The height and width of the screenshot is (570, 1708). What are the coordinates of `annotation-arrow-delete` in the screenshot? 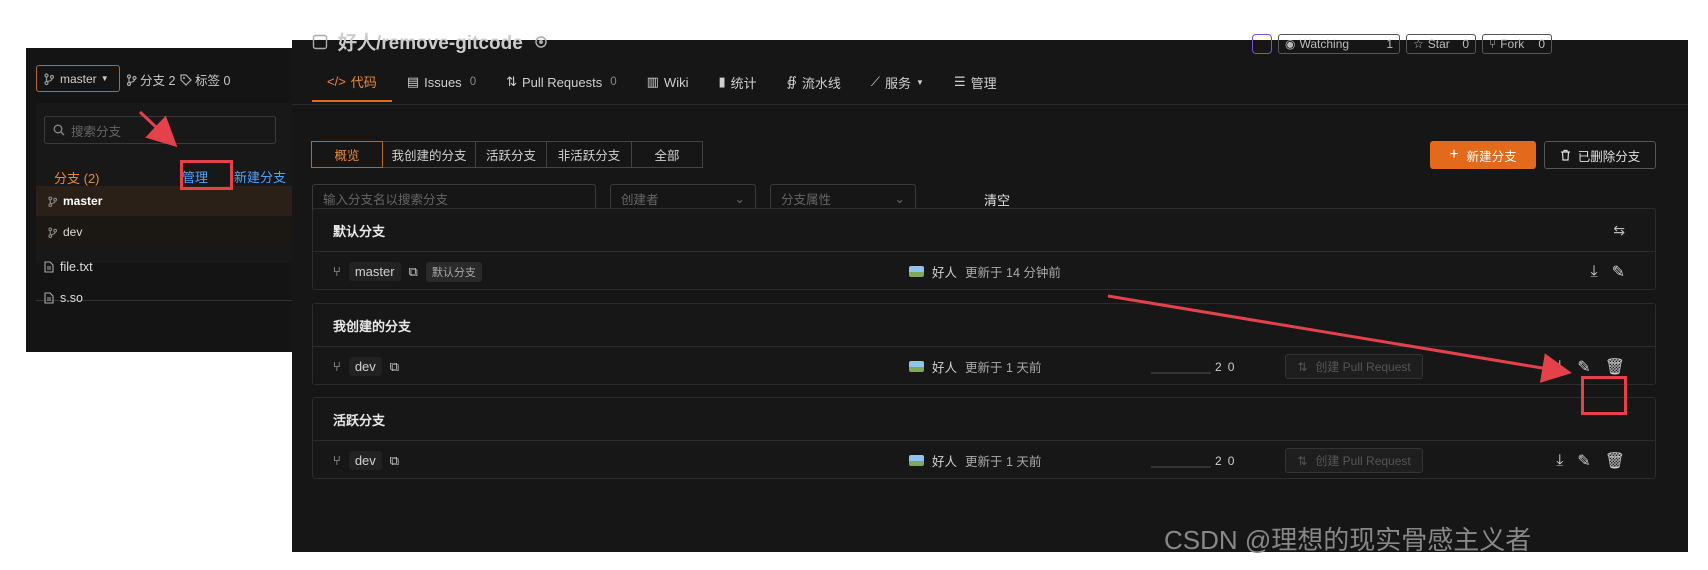 It's located at (1339, 338).